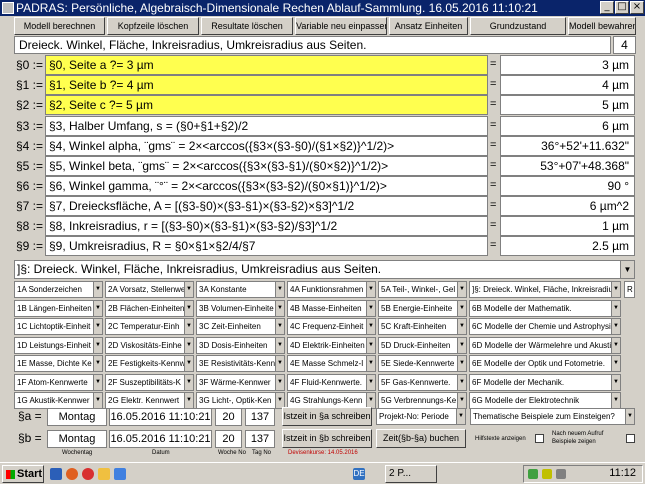 This screenshot has width=645, height=484. I want to click on variable-result: 53°+07'+48.368", so click(567, 166).